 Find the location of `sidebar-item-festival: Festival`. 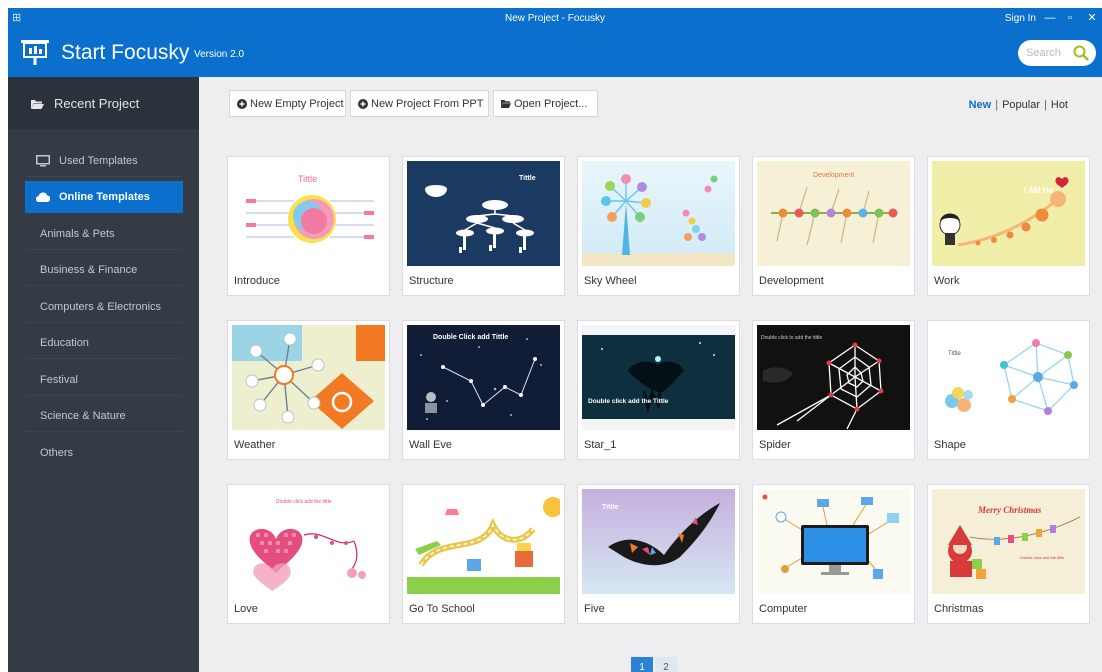

sidebar-item-festival: Festival is located at coordinates (104, 380).